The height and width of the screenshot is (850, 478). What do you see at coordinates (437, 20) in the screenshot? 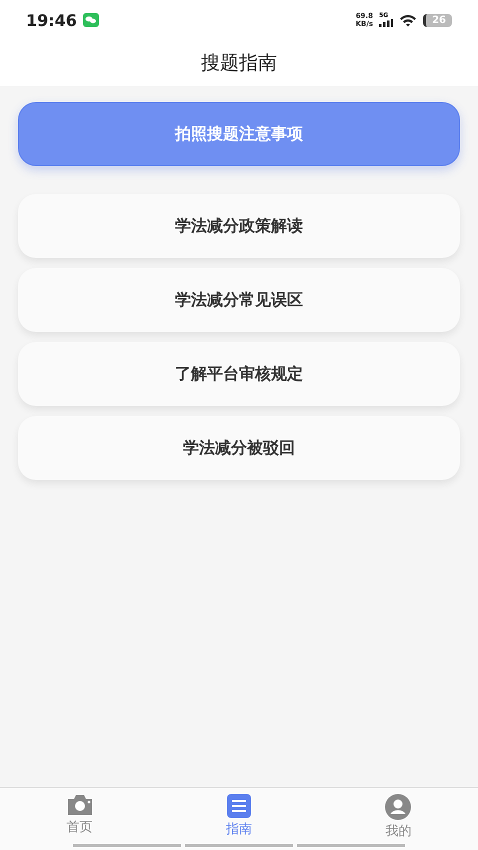
I see `battery-indicator: 26` at bounding box center [437, 20].